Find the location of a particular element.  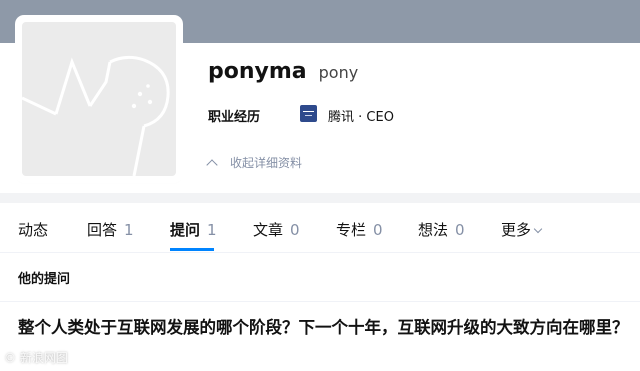

watermark: © 新浪网图 is located at coordinates (36, 358).